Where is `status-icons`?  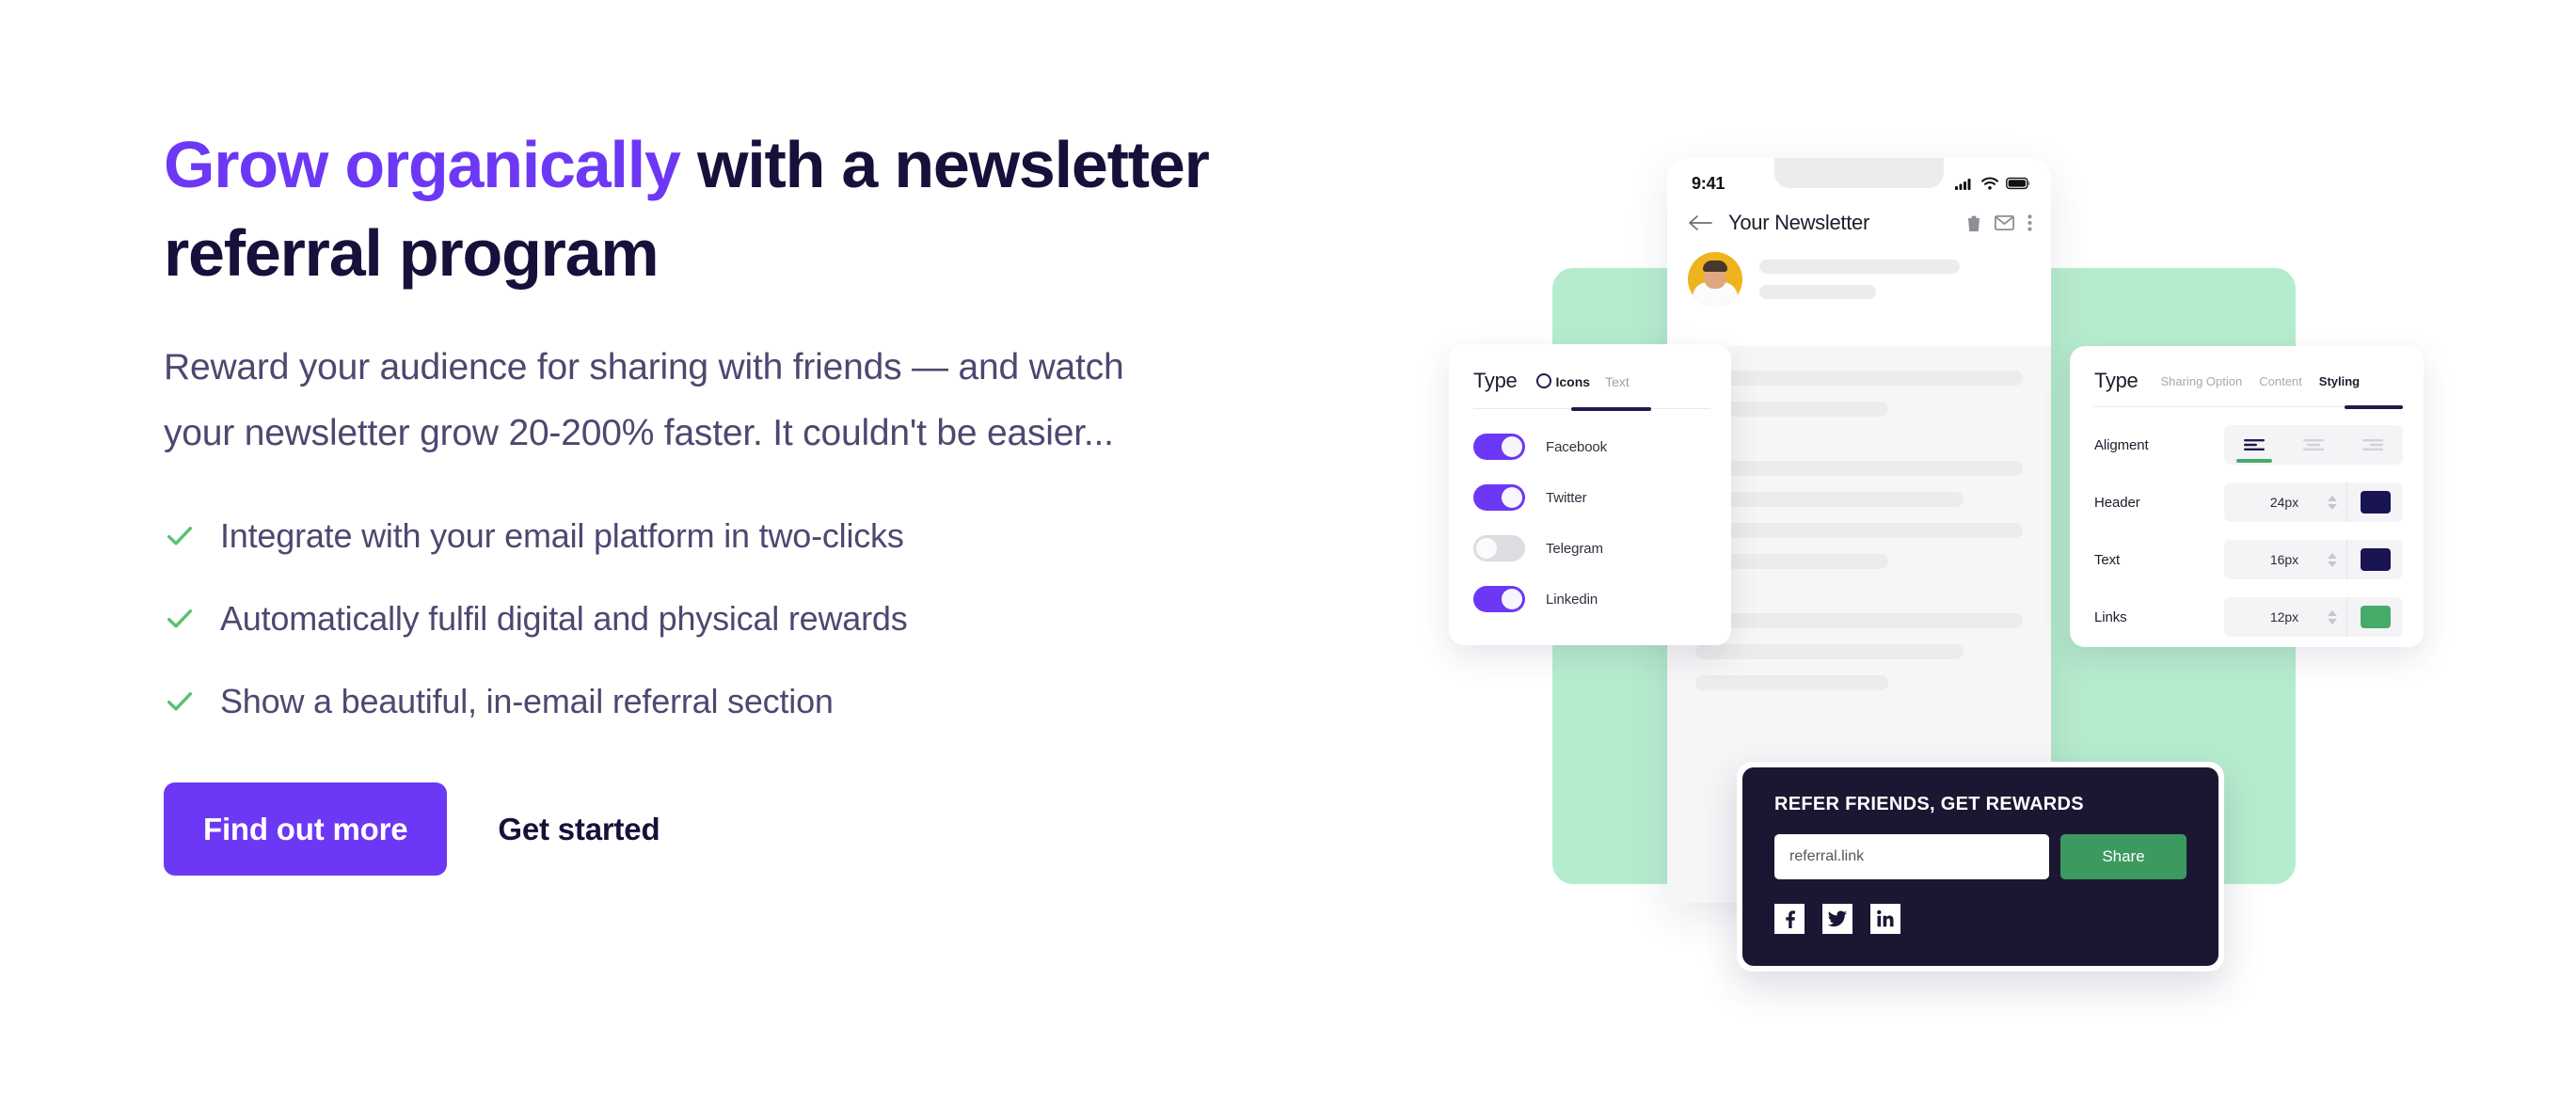 status-icons is located at coordinates (1992, 183).